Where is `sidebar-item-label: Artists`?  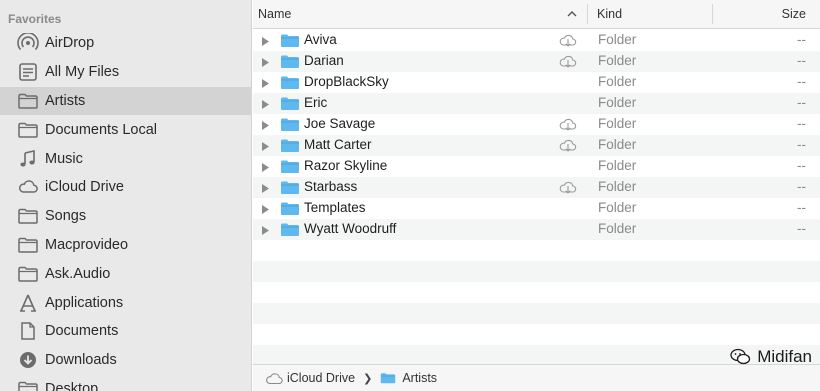
sidebar-item-label: Artists is located at coordinates (65, 100).